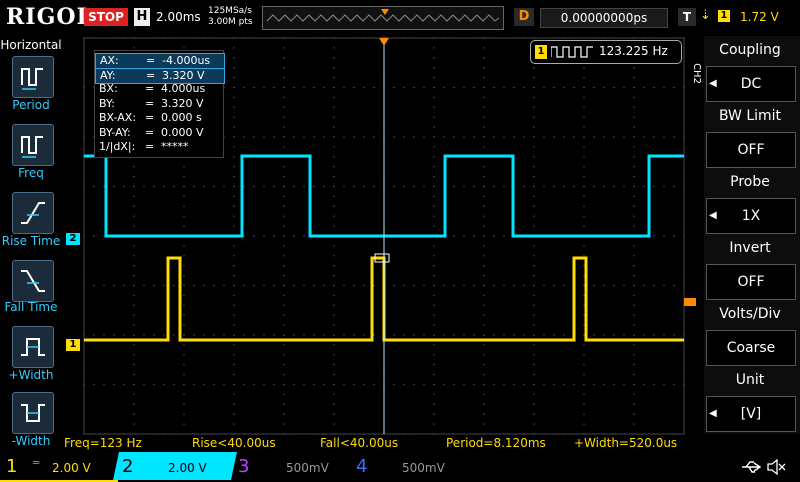  I want to click on unit-arrow-icon: ◀, so click(713, 413).